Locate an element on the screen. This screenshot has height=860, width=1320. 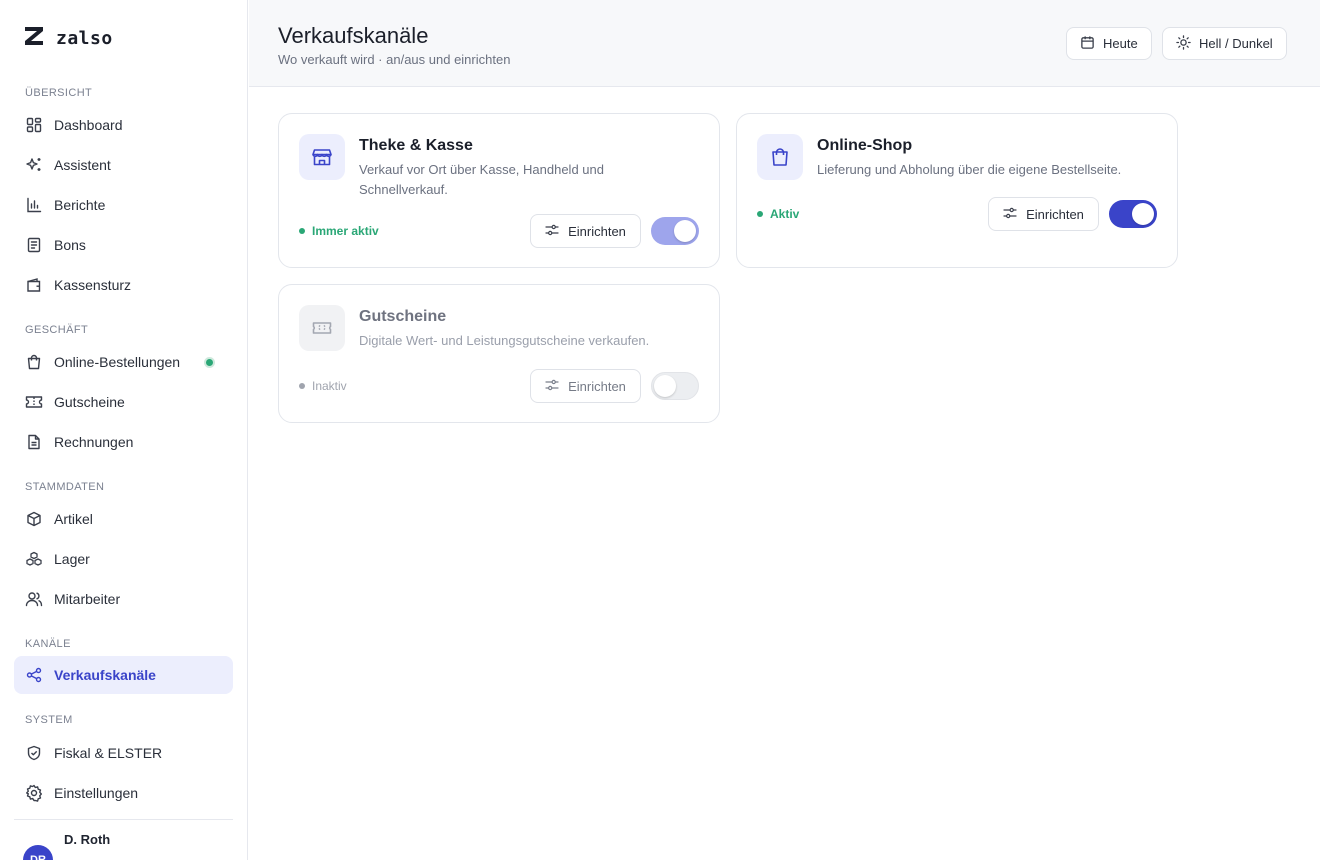
sparkle-icon is located at coordinates (34, 165).